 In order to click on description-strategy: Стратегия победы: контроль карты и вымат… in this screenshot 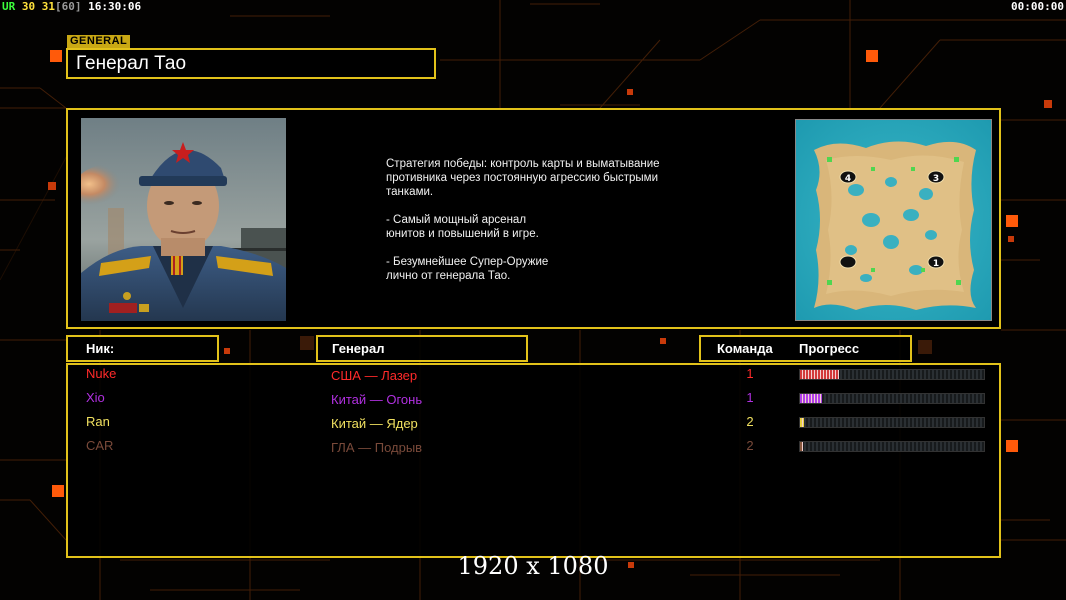, I will do `click(523, 178)`.